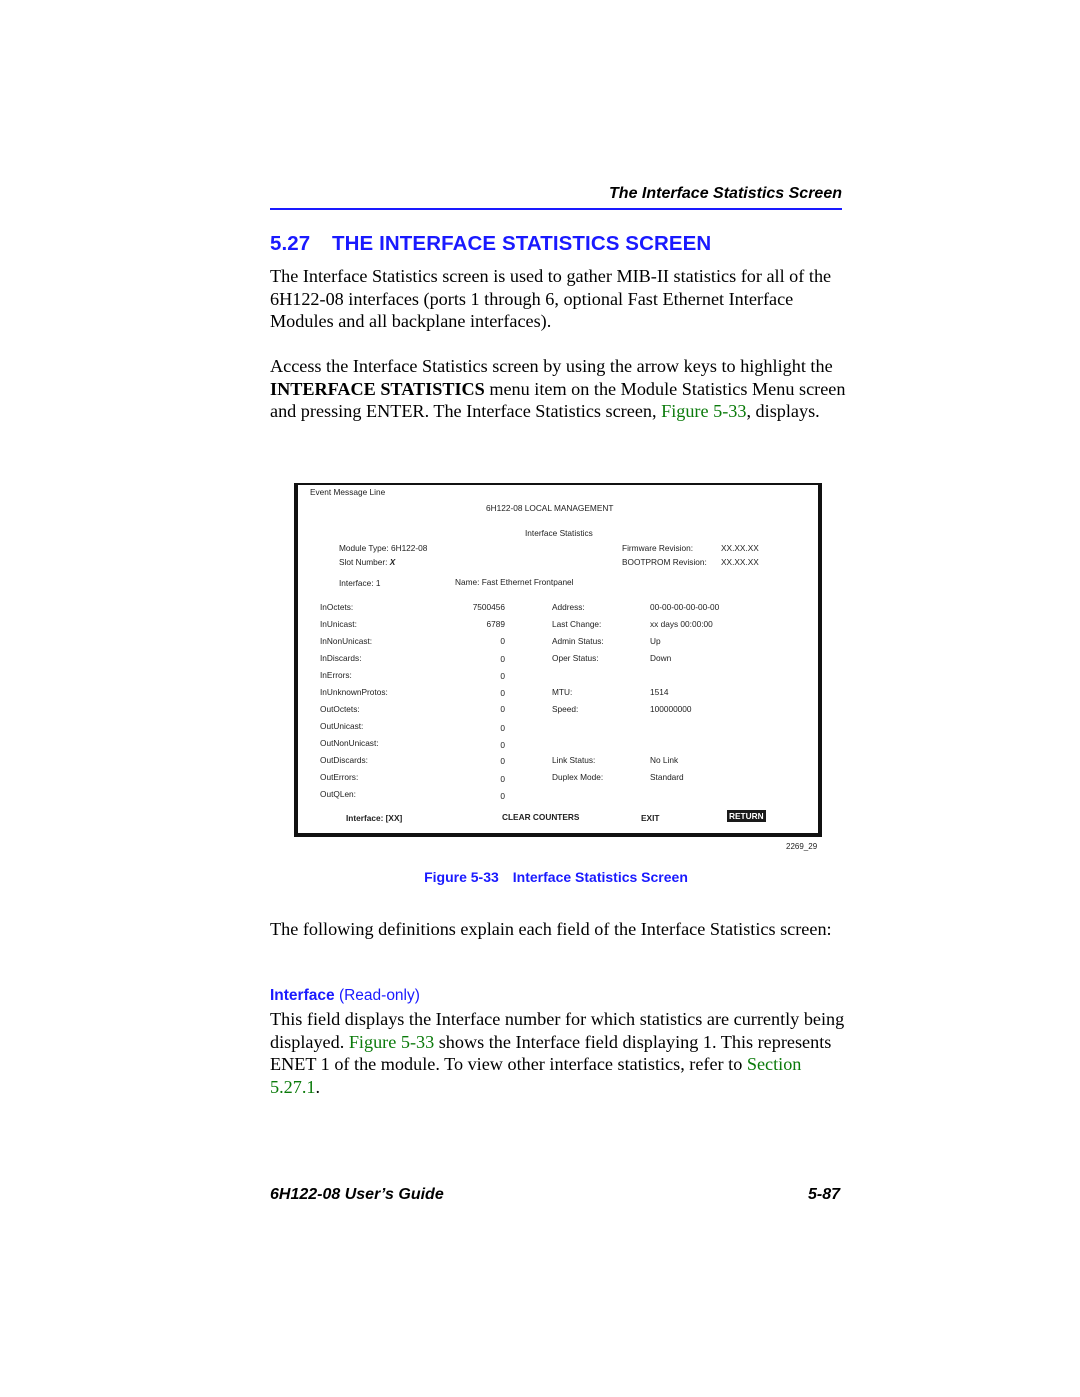 This screenshot has height=1397, width=1080. I want to click on module-type: Module Type: 6H122-08, so click(383, 548).